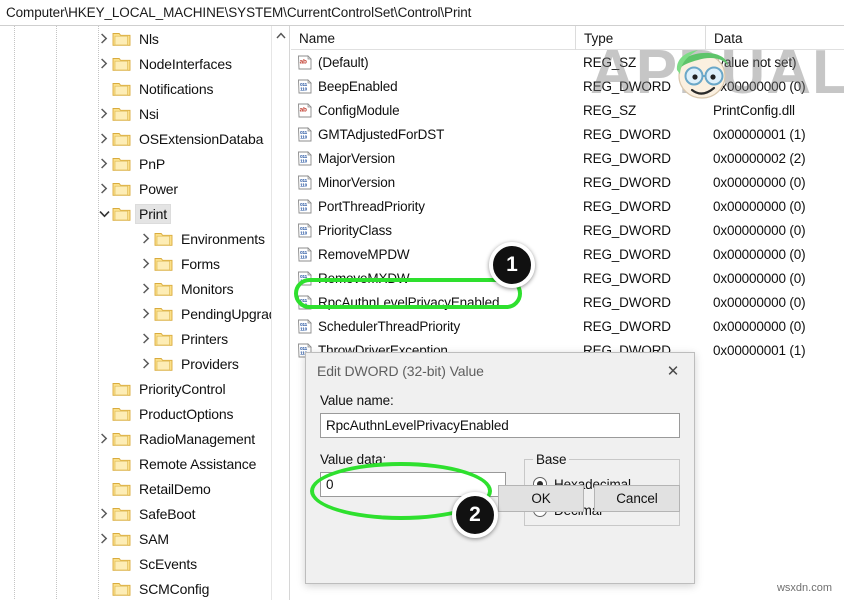 The width and height of the screenshot is (844, 600). What do you see at coordinates (136, 588) in the screenshot?
I see `tree-item-scmconfig: SCMConfig` at bounding box center [136, 588].